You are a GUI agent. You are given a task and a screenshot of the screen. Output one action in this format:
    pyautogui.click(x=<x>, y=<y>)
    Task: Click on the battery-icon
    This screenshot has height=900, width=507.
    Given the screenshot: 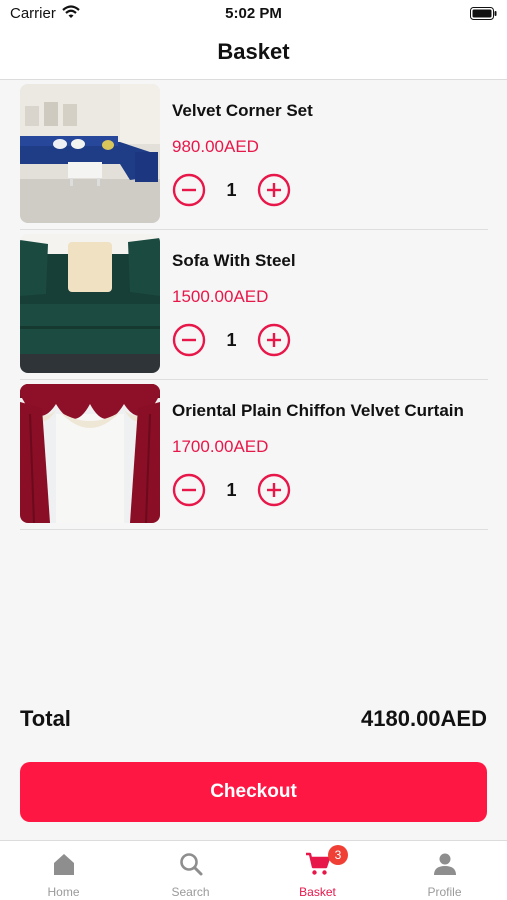 What is the action you would take?
    pyautogui.click(x=483, y=13)
    